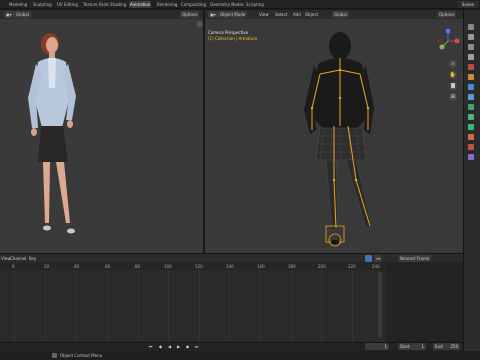 The height and width of the screenshot is (360, 480). What do you see at coordinates (471, 37) in the screenshot?
I see `render-tab-icon` at bounding box center [471, 37].